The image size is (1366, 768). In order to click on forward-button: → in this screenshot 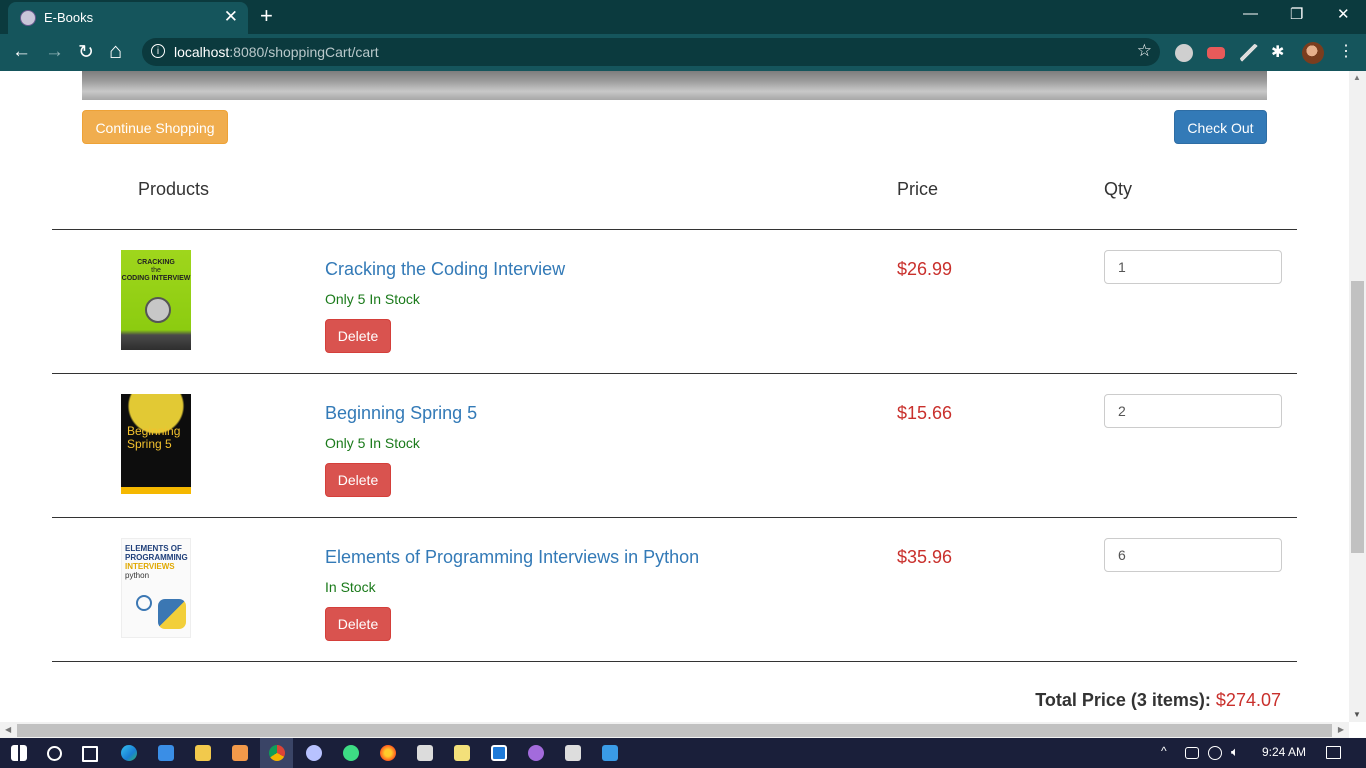, I will do `click(54, 52)`.